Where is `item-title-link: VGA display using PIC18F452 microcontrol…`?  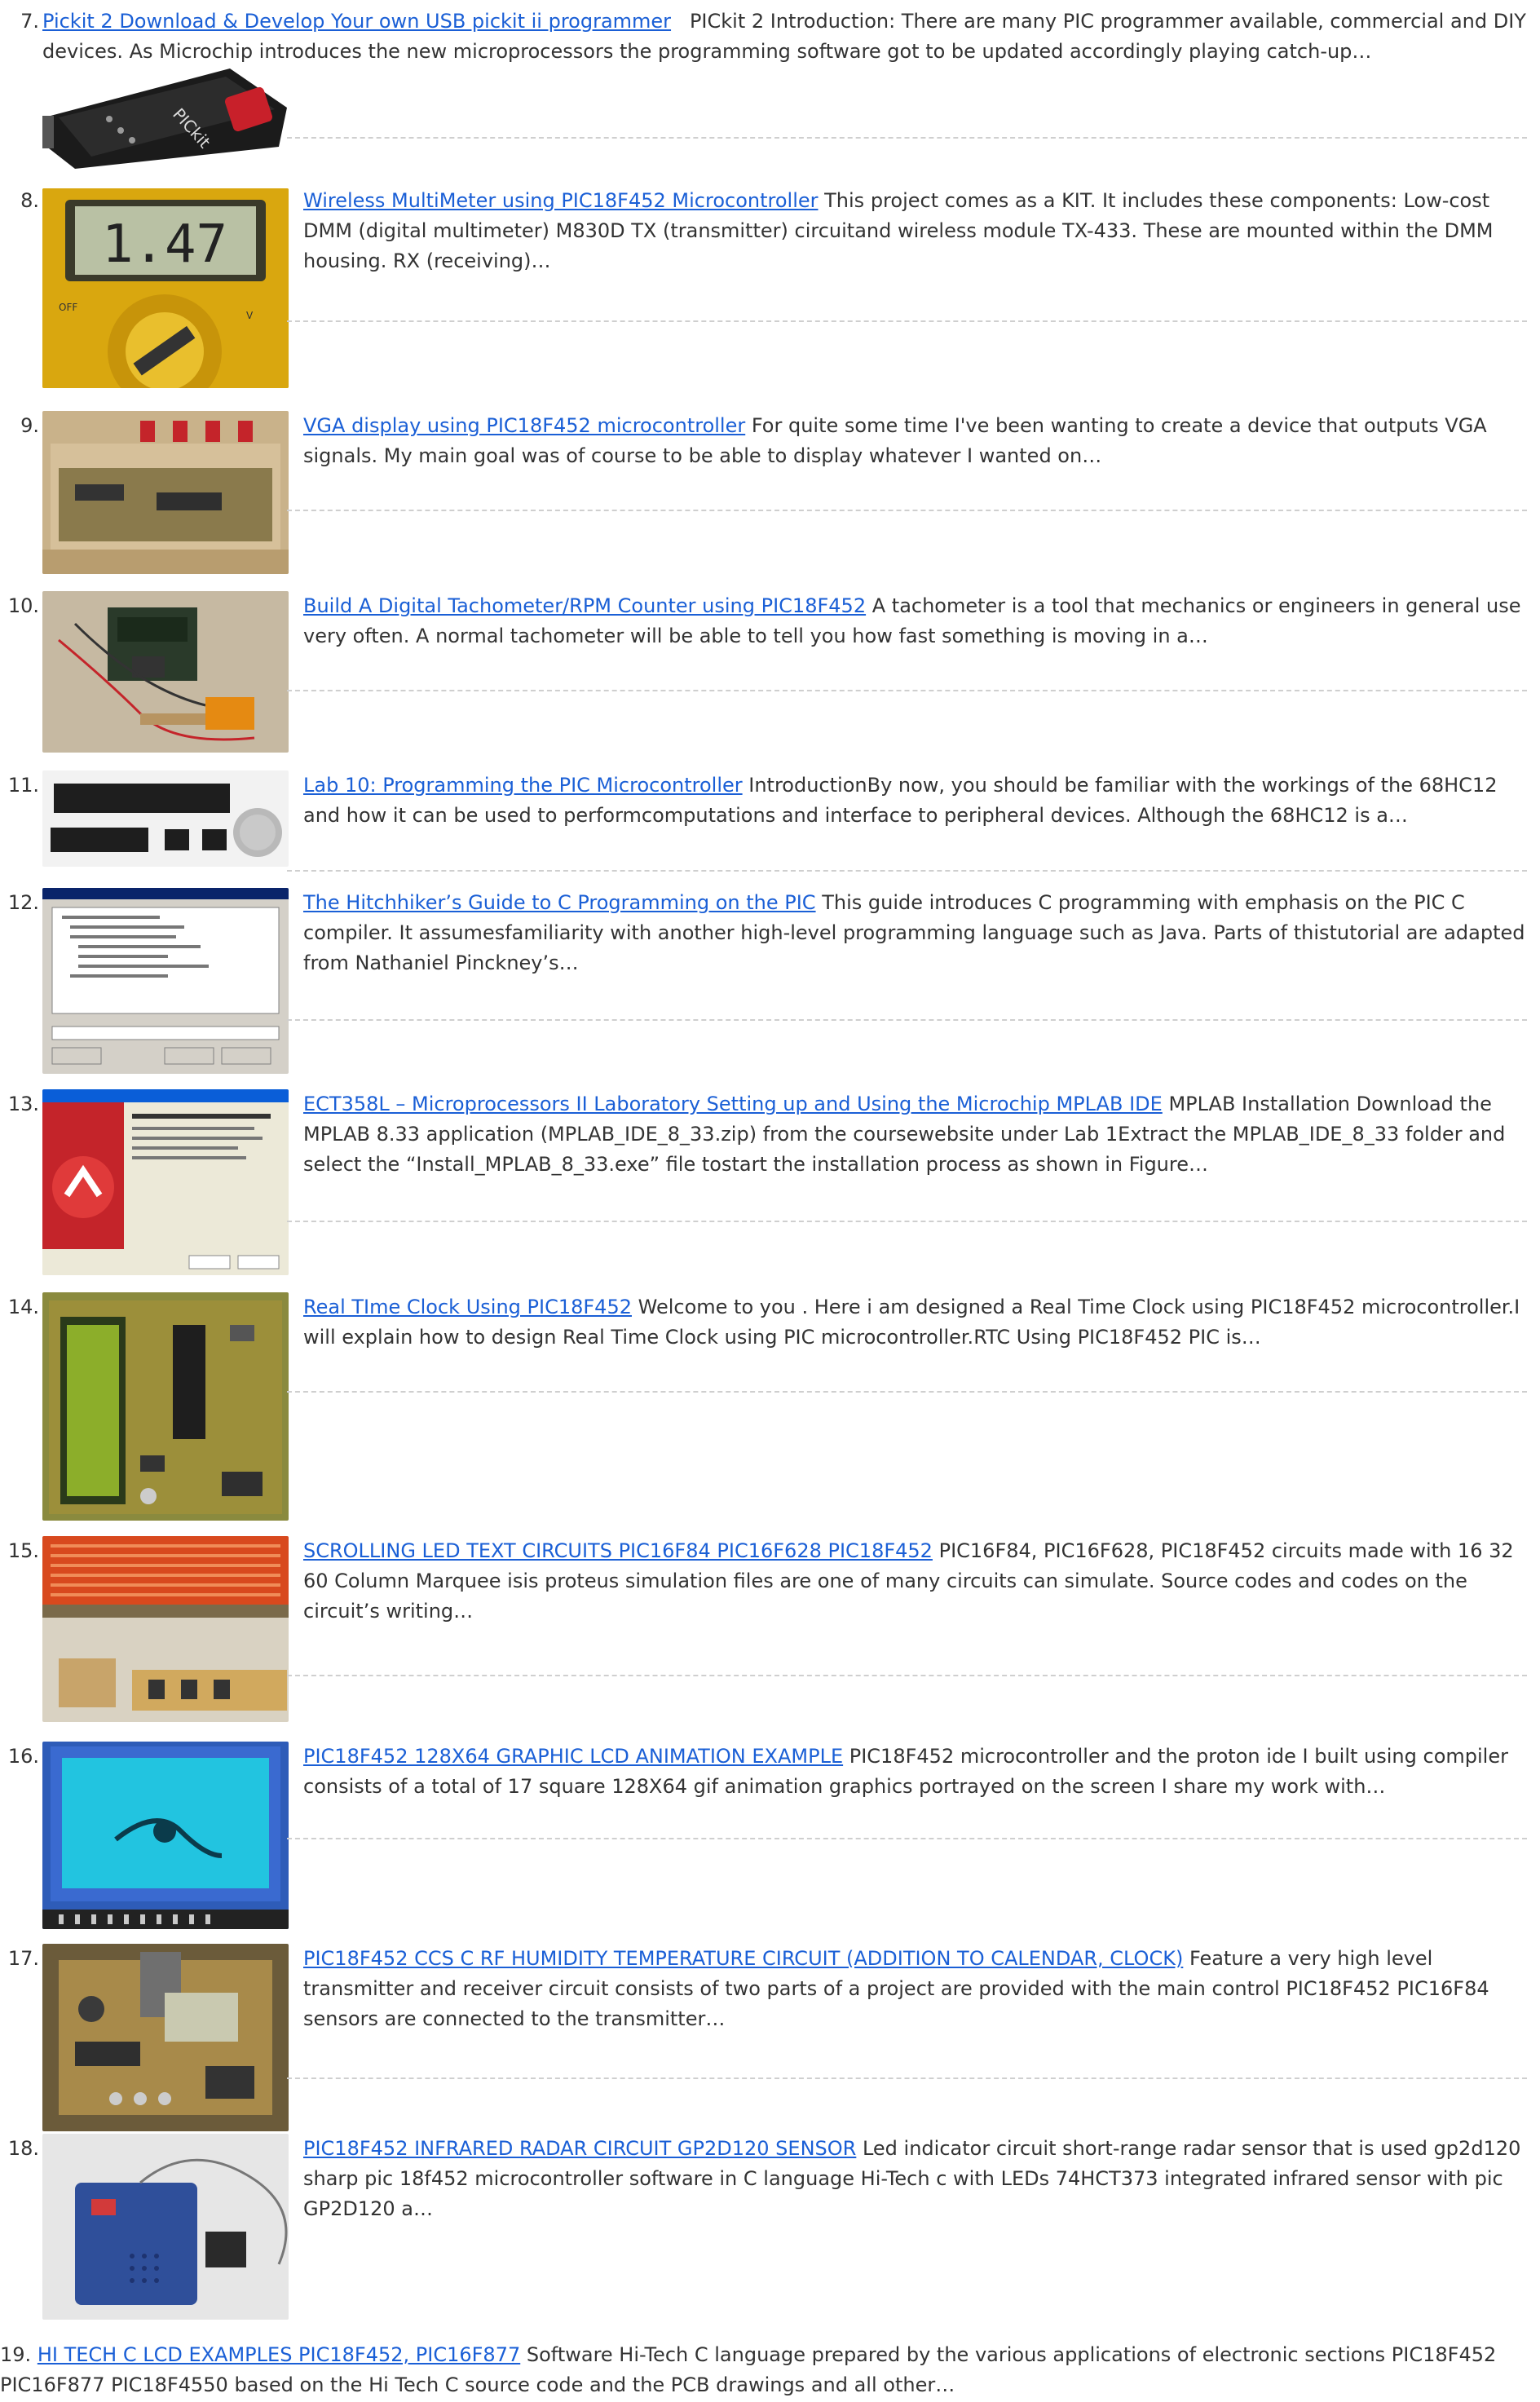 item-title-link: VGA display using PIC18F452 microcontrol… is located at coordinates (524, 425).